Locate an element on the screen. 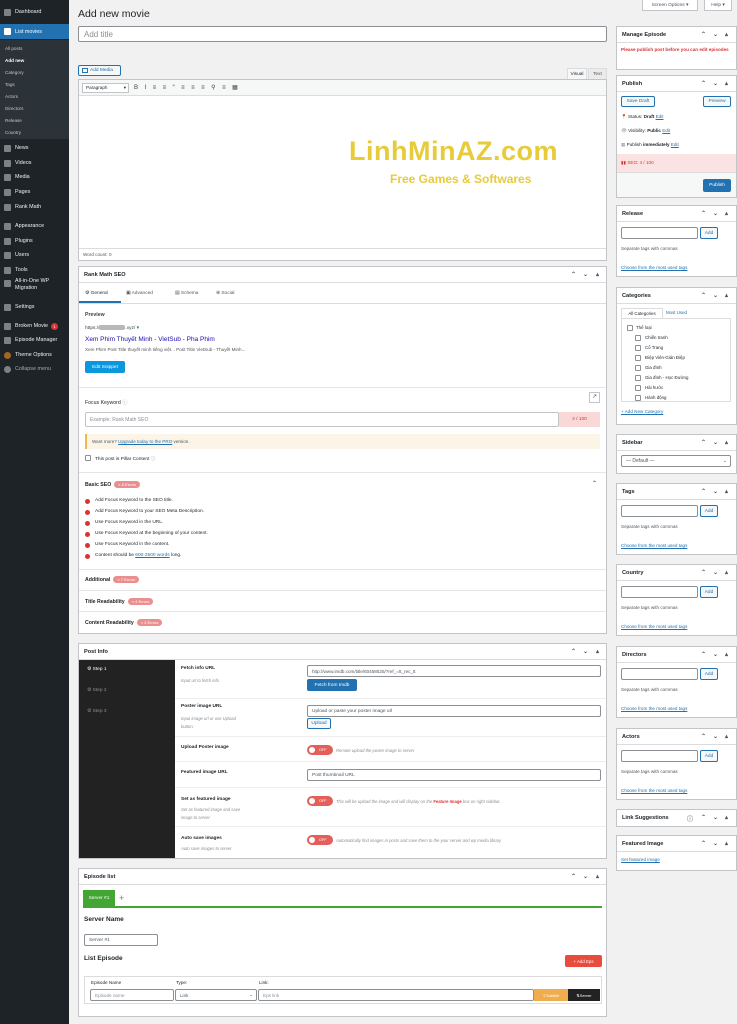  upload-poster-toggle: OFF is located at coordinates (320, 750).